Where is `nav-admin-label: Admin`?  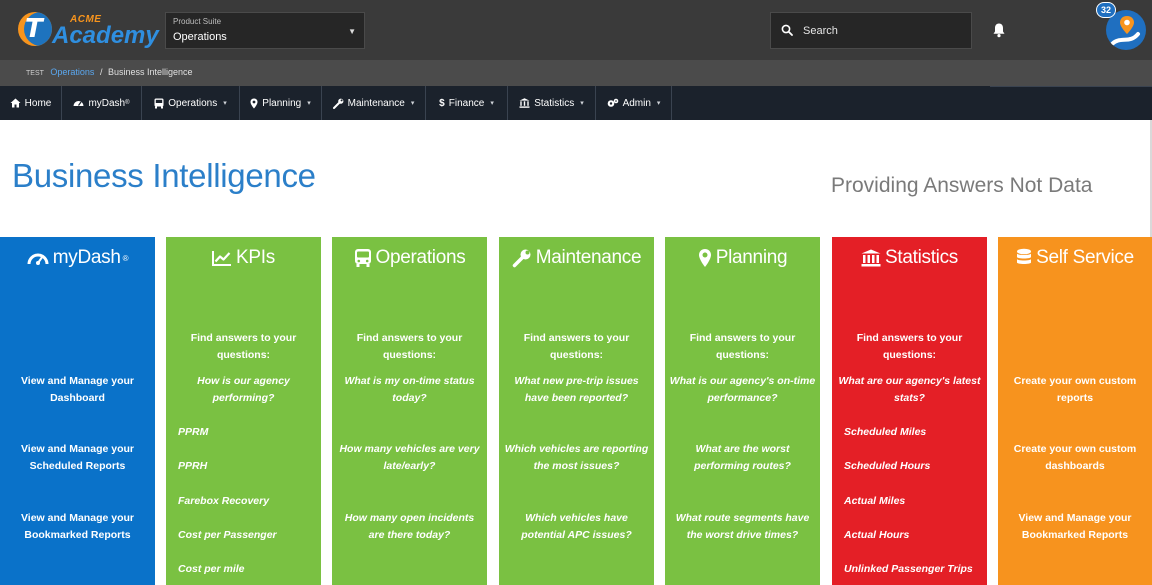
nav-admin-label: Admin is located at coordinates (636, 103).